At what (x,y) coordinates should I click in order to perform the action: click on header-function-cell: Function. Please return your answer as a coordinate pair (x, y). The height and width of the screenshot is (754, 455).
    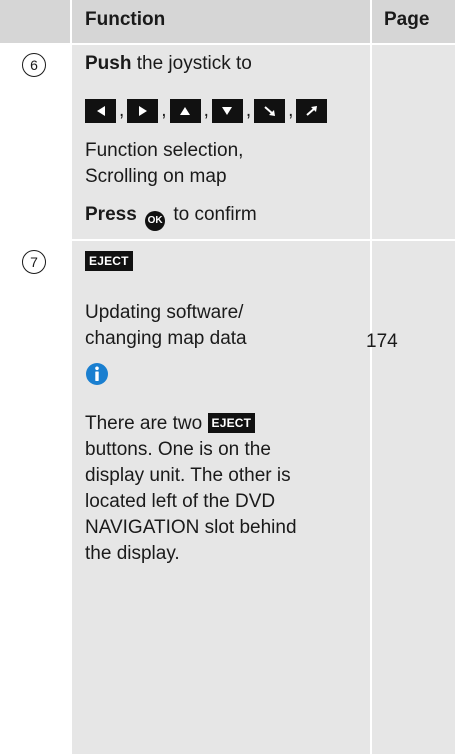
    Looking at the image, I should click on (221, 21).